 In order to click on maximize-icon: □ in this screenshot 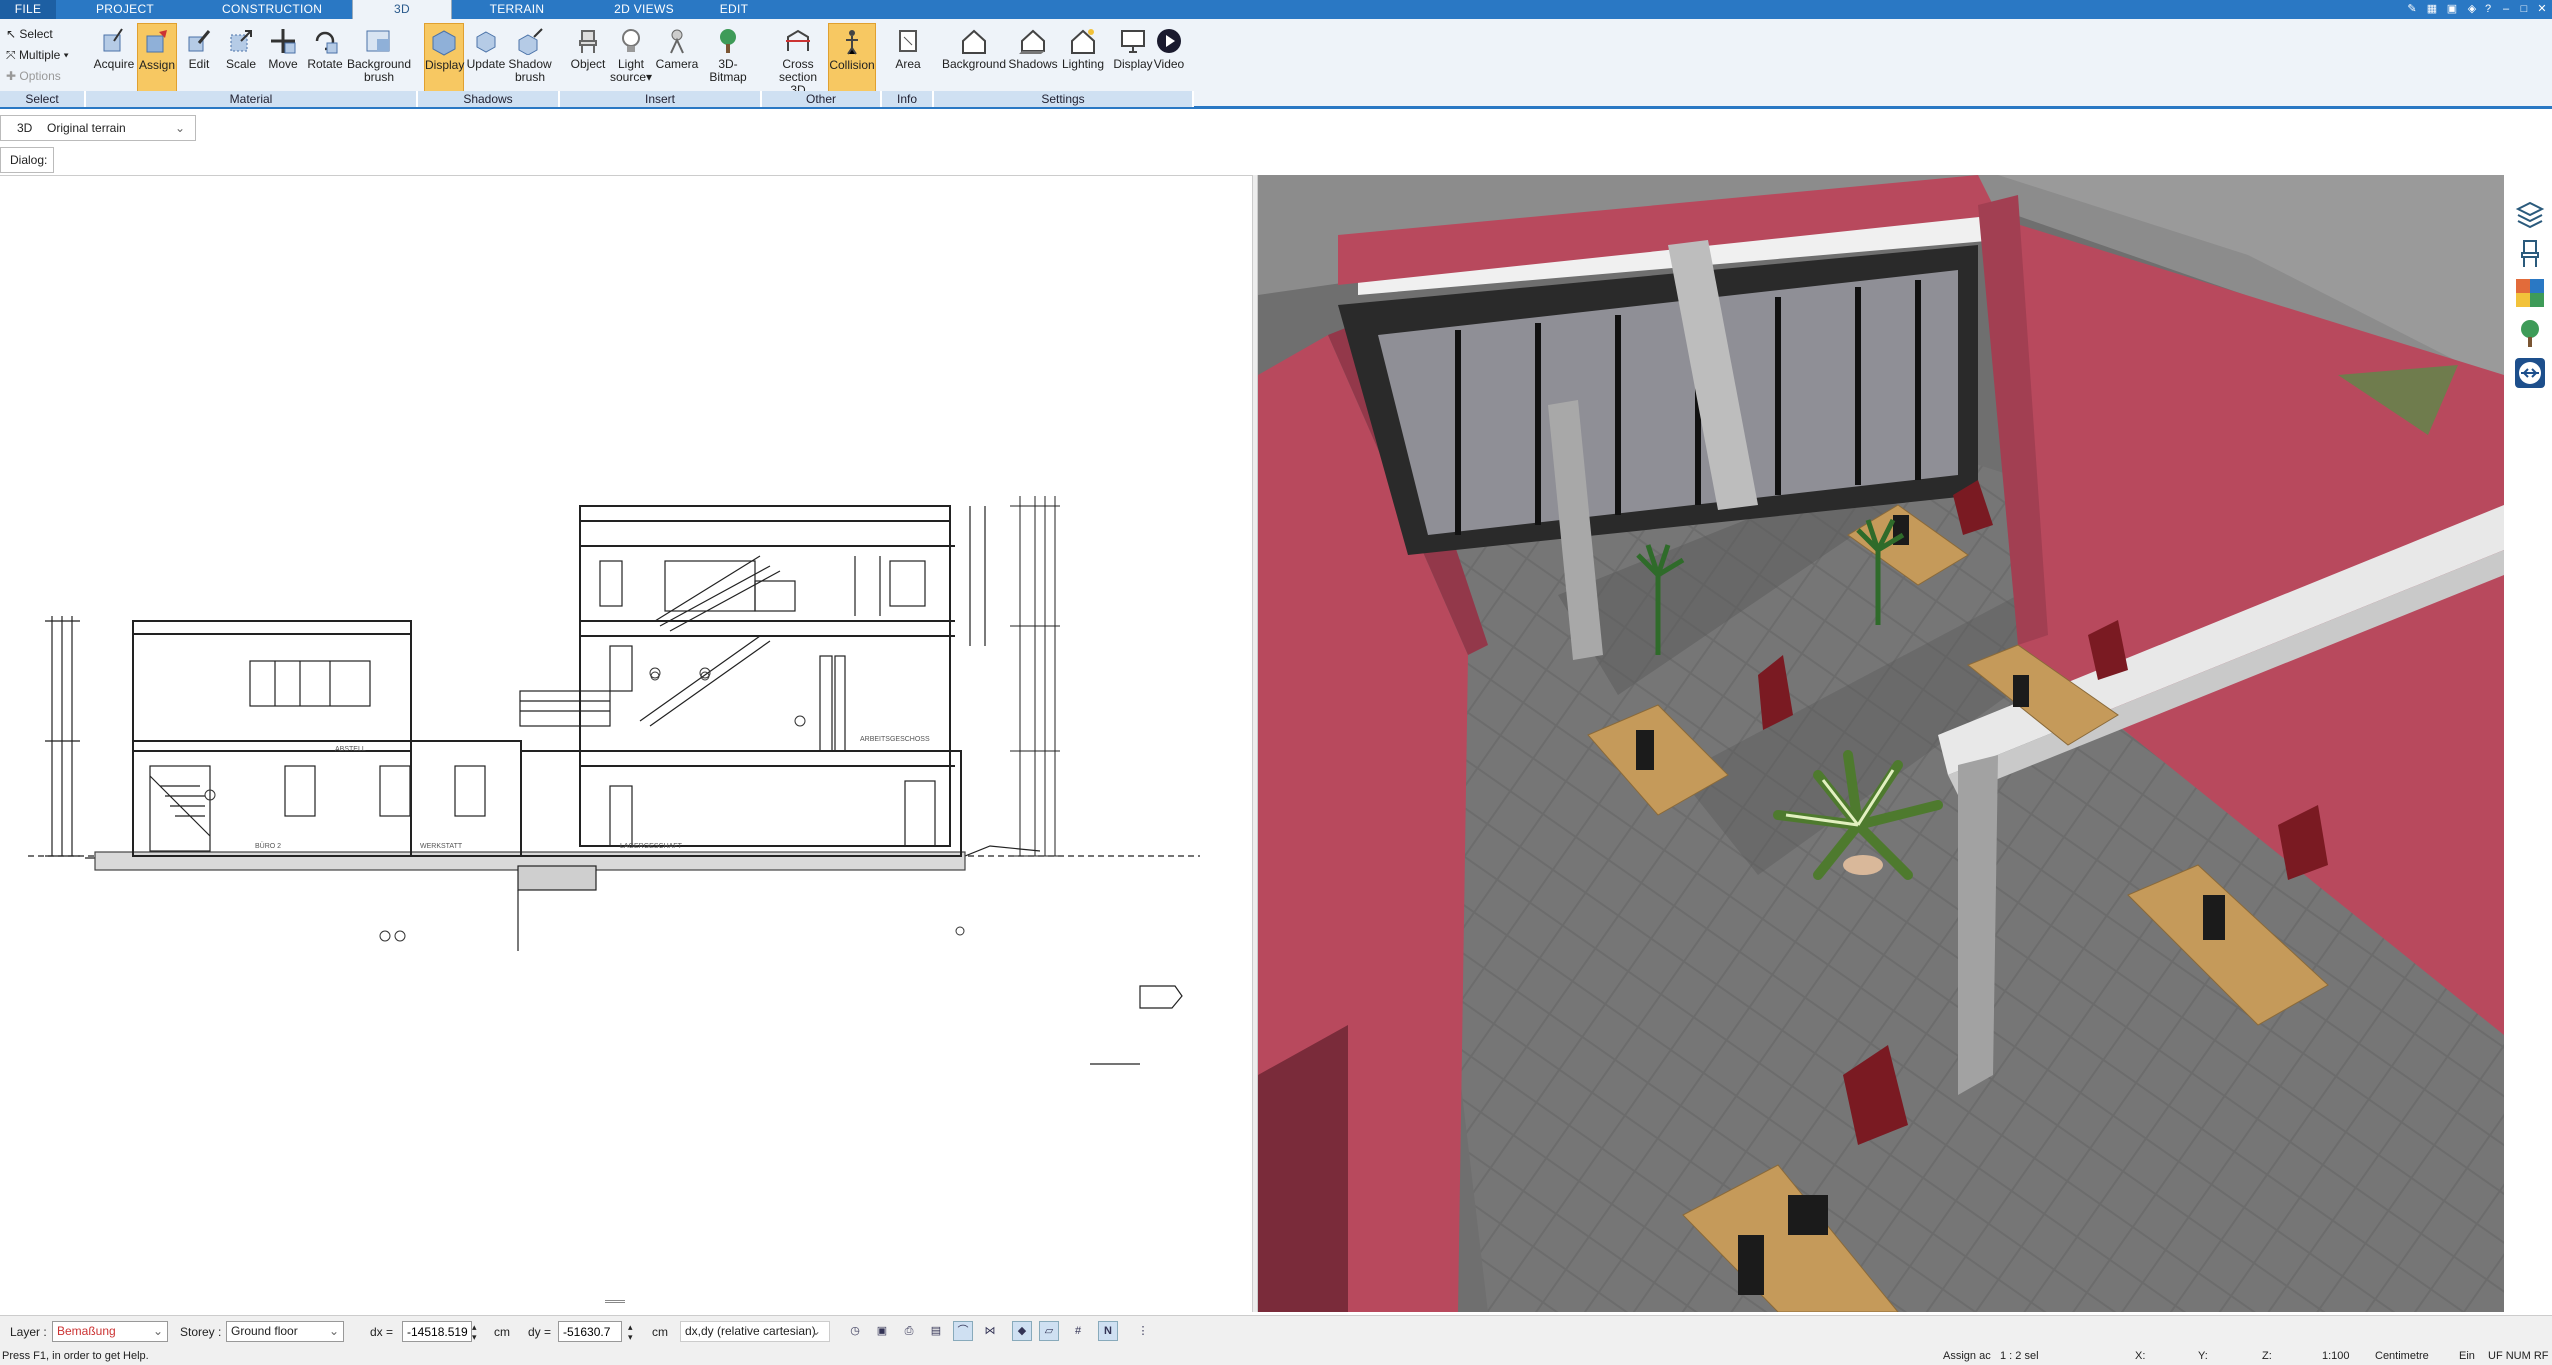, I will do `click(2524, 9)`.